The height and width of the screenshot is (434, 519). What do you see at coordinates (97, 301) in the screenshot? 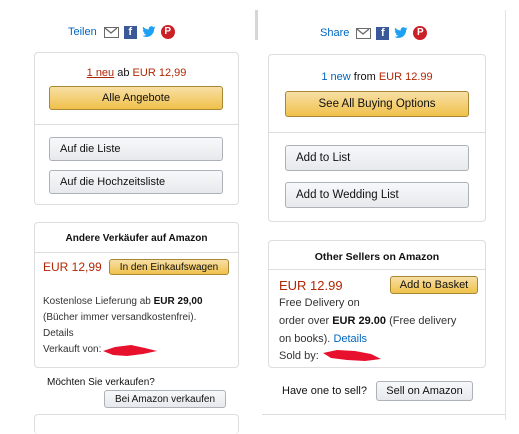
I see `delivery-prefix: Kostenlose Lieferung ab` at bounding box center [97, 301].